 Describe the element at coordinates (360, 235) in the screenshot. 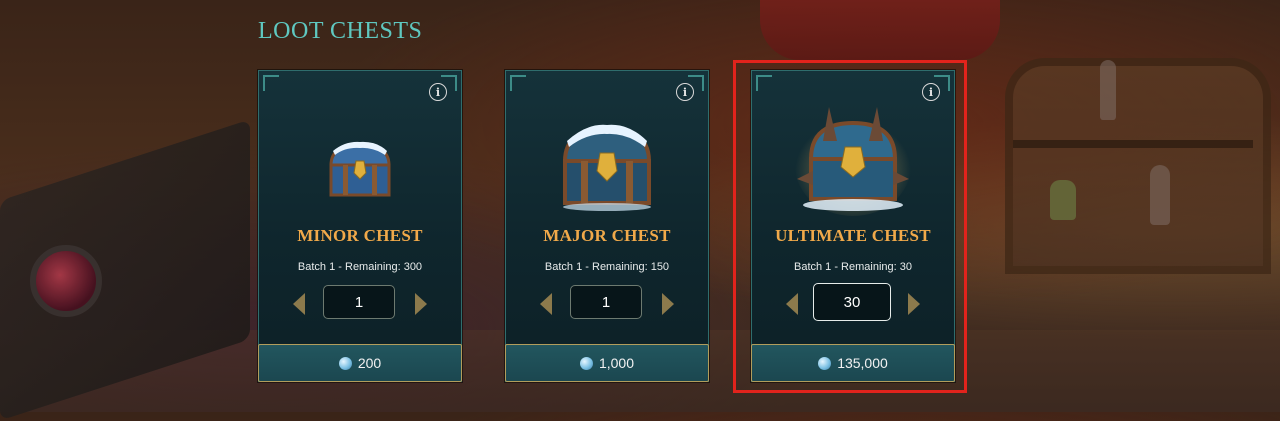

I see `chest-name: MINOR CHEST` at that location.